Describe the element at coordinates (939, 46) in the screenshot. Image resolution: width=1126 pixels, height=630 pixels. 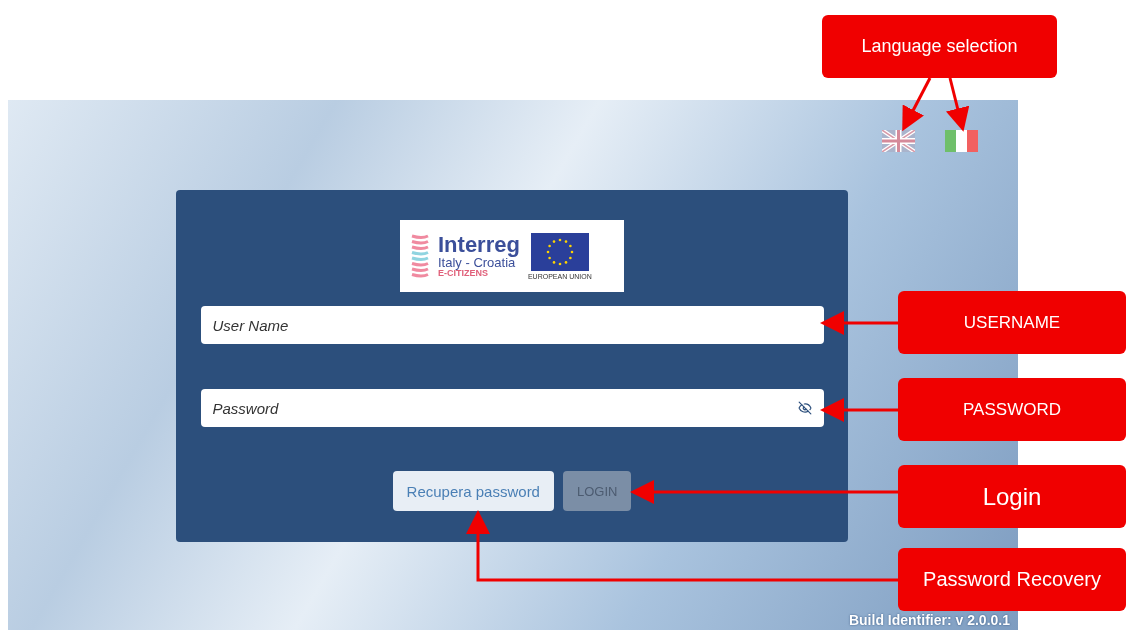
I see `callout-label: Language selection` at that location.